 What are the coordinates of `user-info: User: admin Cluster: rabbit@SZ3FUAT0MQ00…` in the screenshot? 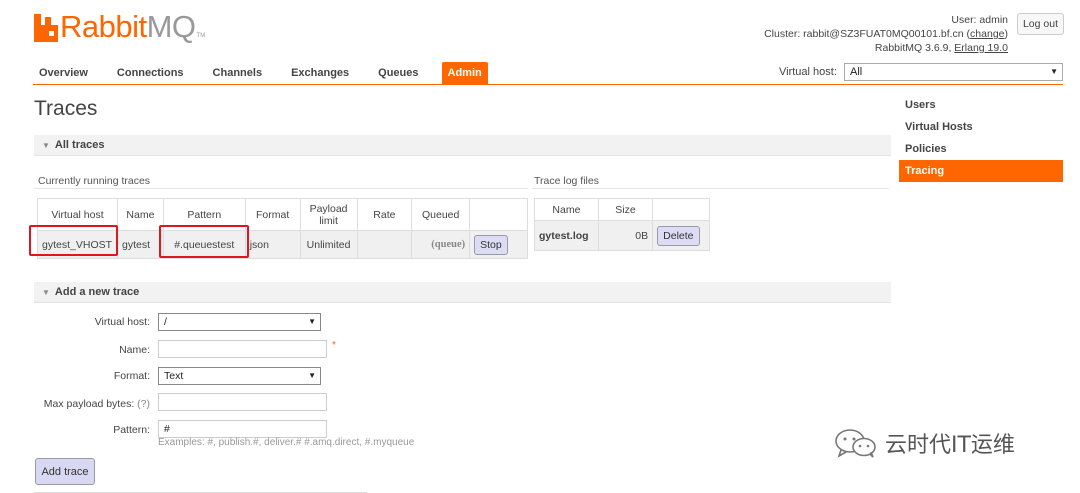 It's located at (886, 34).